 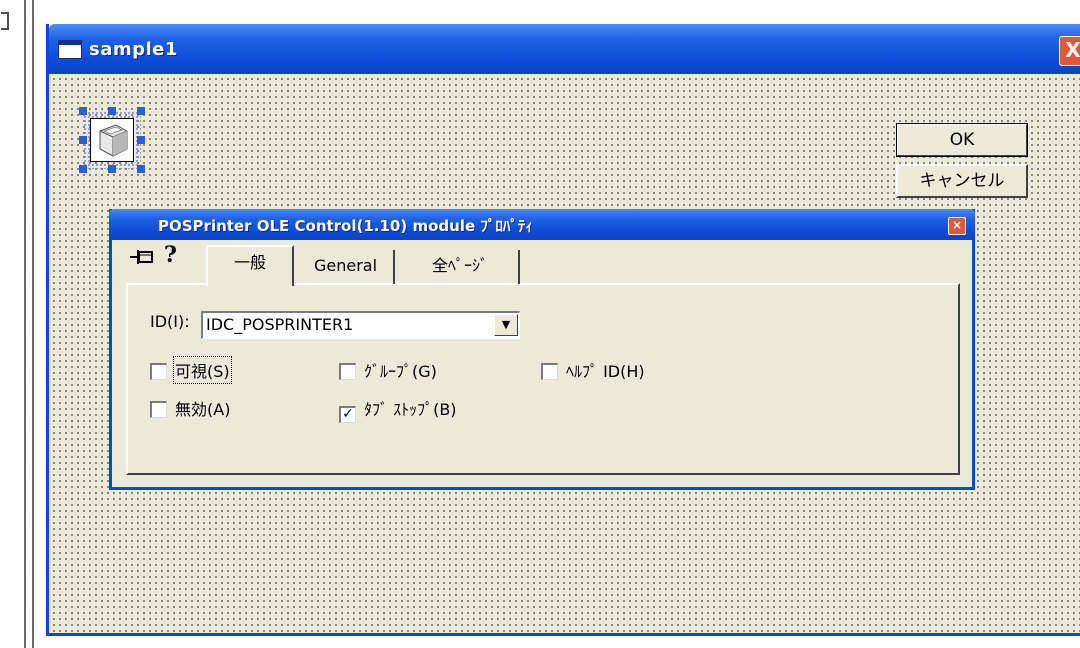 I want to click on dropdown-arrow-icon: ▼, so click(x=506, y=325).